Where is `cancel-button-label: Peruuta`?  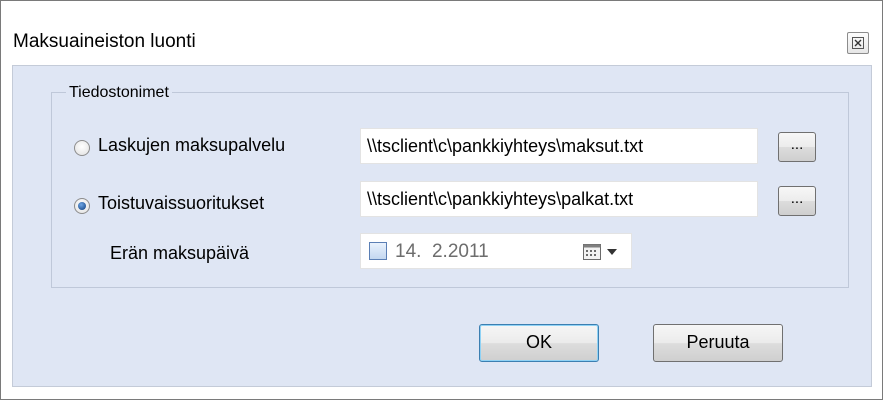 cancel-button-label: Peruuta is located at coordinates (718, 342).